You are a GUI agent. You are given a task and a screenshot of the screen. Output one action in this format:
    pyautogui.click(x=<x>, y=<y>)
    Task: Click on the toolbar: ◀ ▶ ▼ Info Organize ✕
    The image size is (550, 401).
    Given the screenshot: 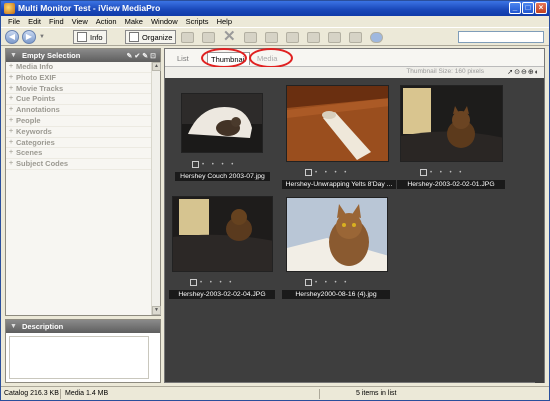 What is the action you would take?
    pyautogui.click(x=275, y=36)
    